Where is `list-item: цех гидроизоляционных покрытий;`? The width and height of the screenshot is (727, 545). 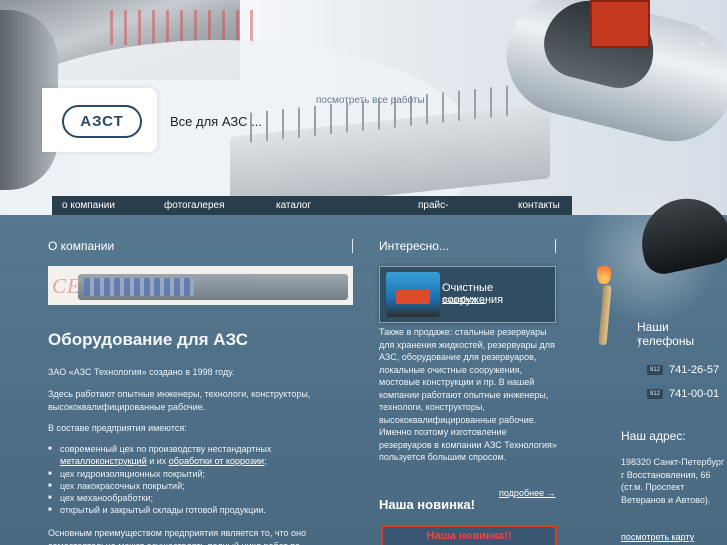
list-item: цех гидроизоляционных покрытий; is located at coordinates (126, 474).